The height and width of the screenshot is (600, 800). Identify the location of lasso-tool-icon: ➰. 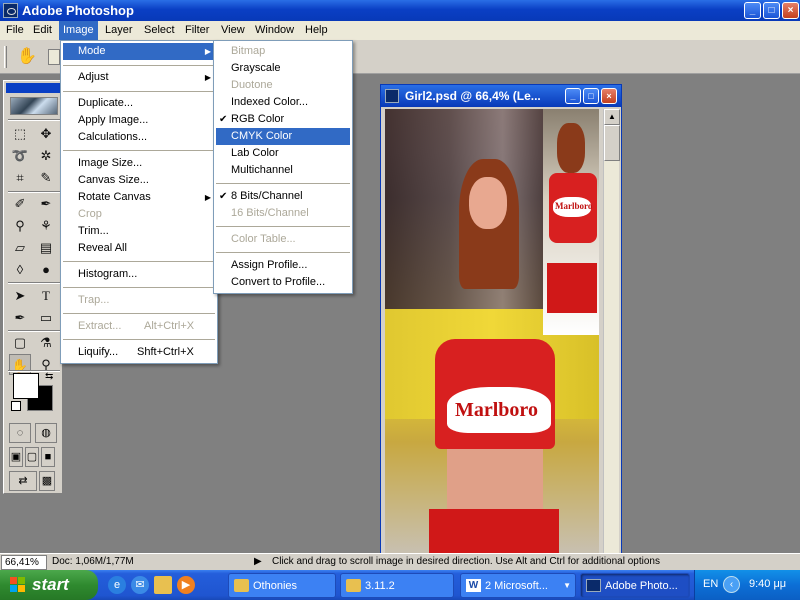
(20, 155).